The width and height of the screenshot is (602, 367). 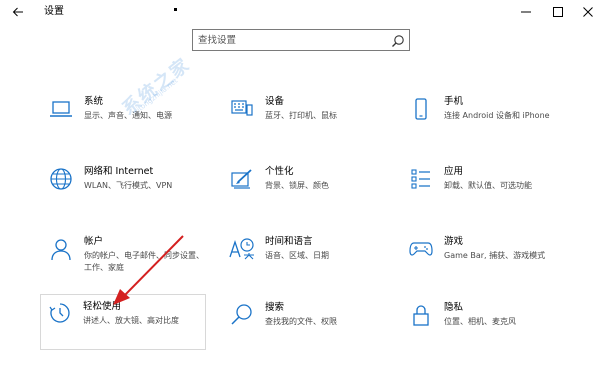 I want to click on tile-personalization: 个性化 背景、锁屏、颜色, so click(x=308, y=188).